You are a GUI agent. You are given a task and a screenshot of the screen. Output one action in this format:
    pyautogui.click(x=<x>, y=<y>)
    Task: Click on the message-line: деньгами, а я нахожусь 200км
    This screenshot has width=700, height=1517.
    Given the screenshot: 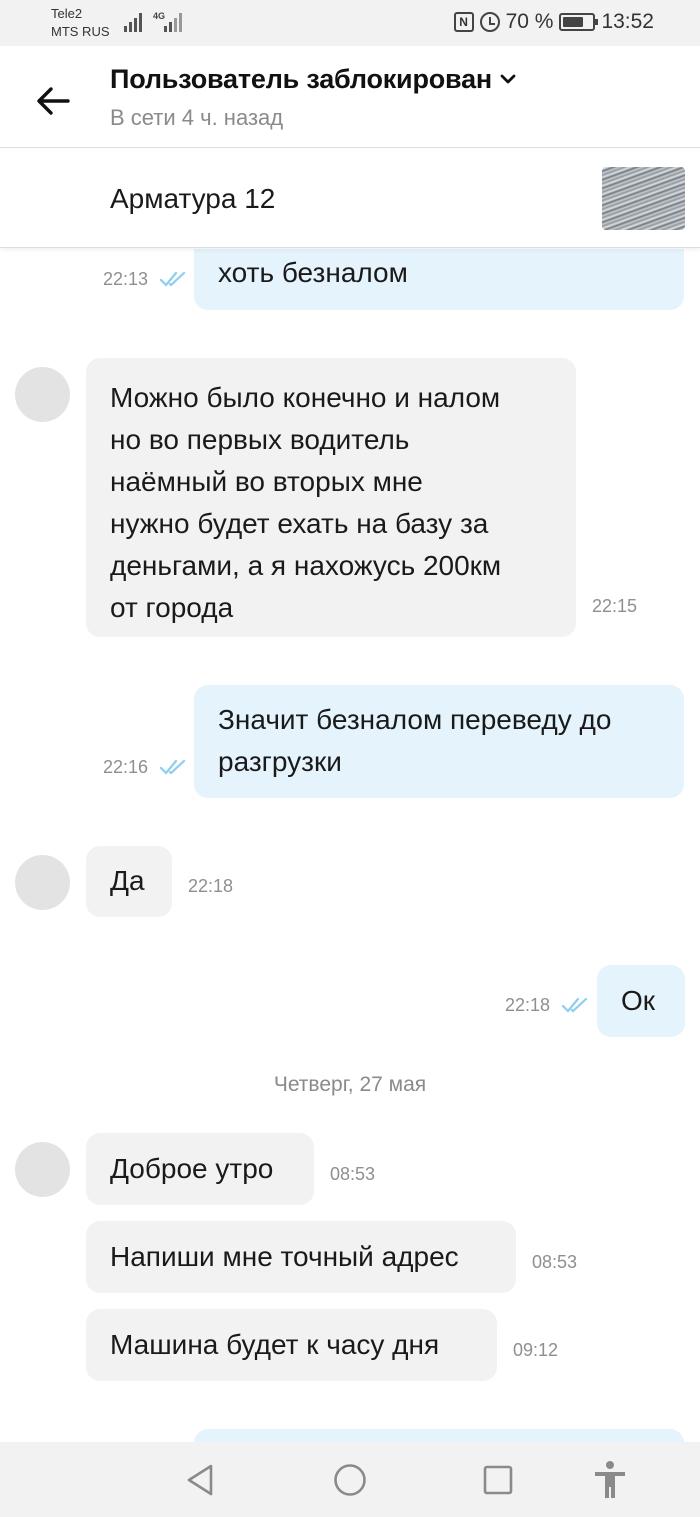 What is the action you would take?
    pyautogui.click(x=306, y=565)
    